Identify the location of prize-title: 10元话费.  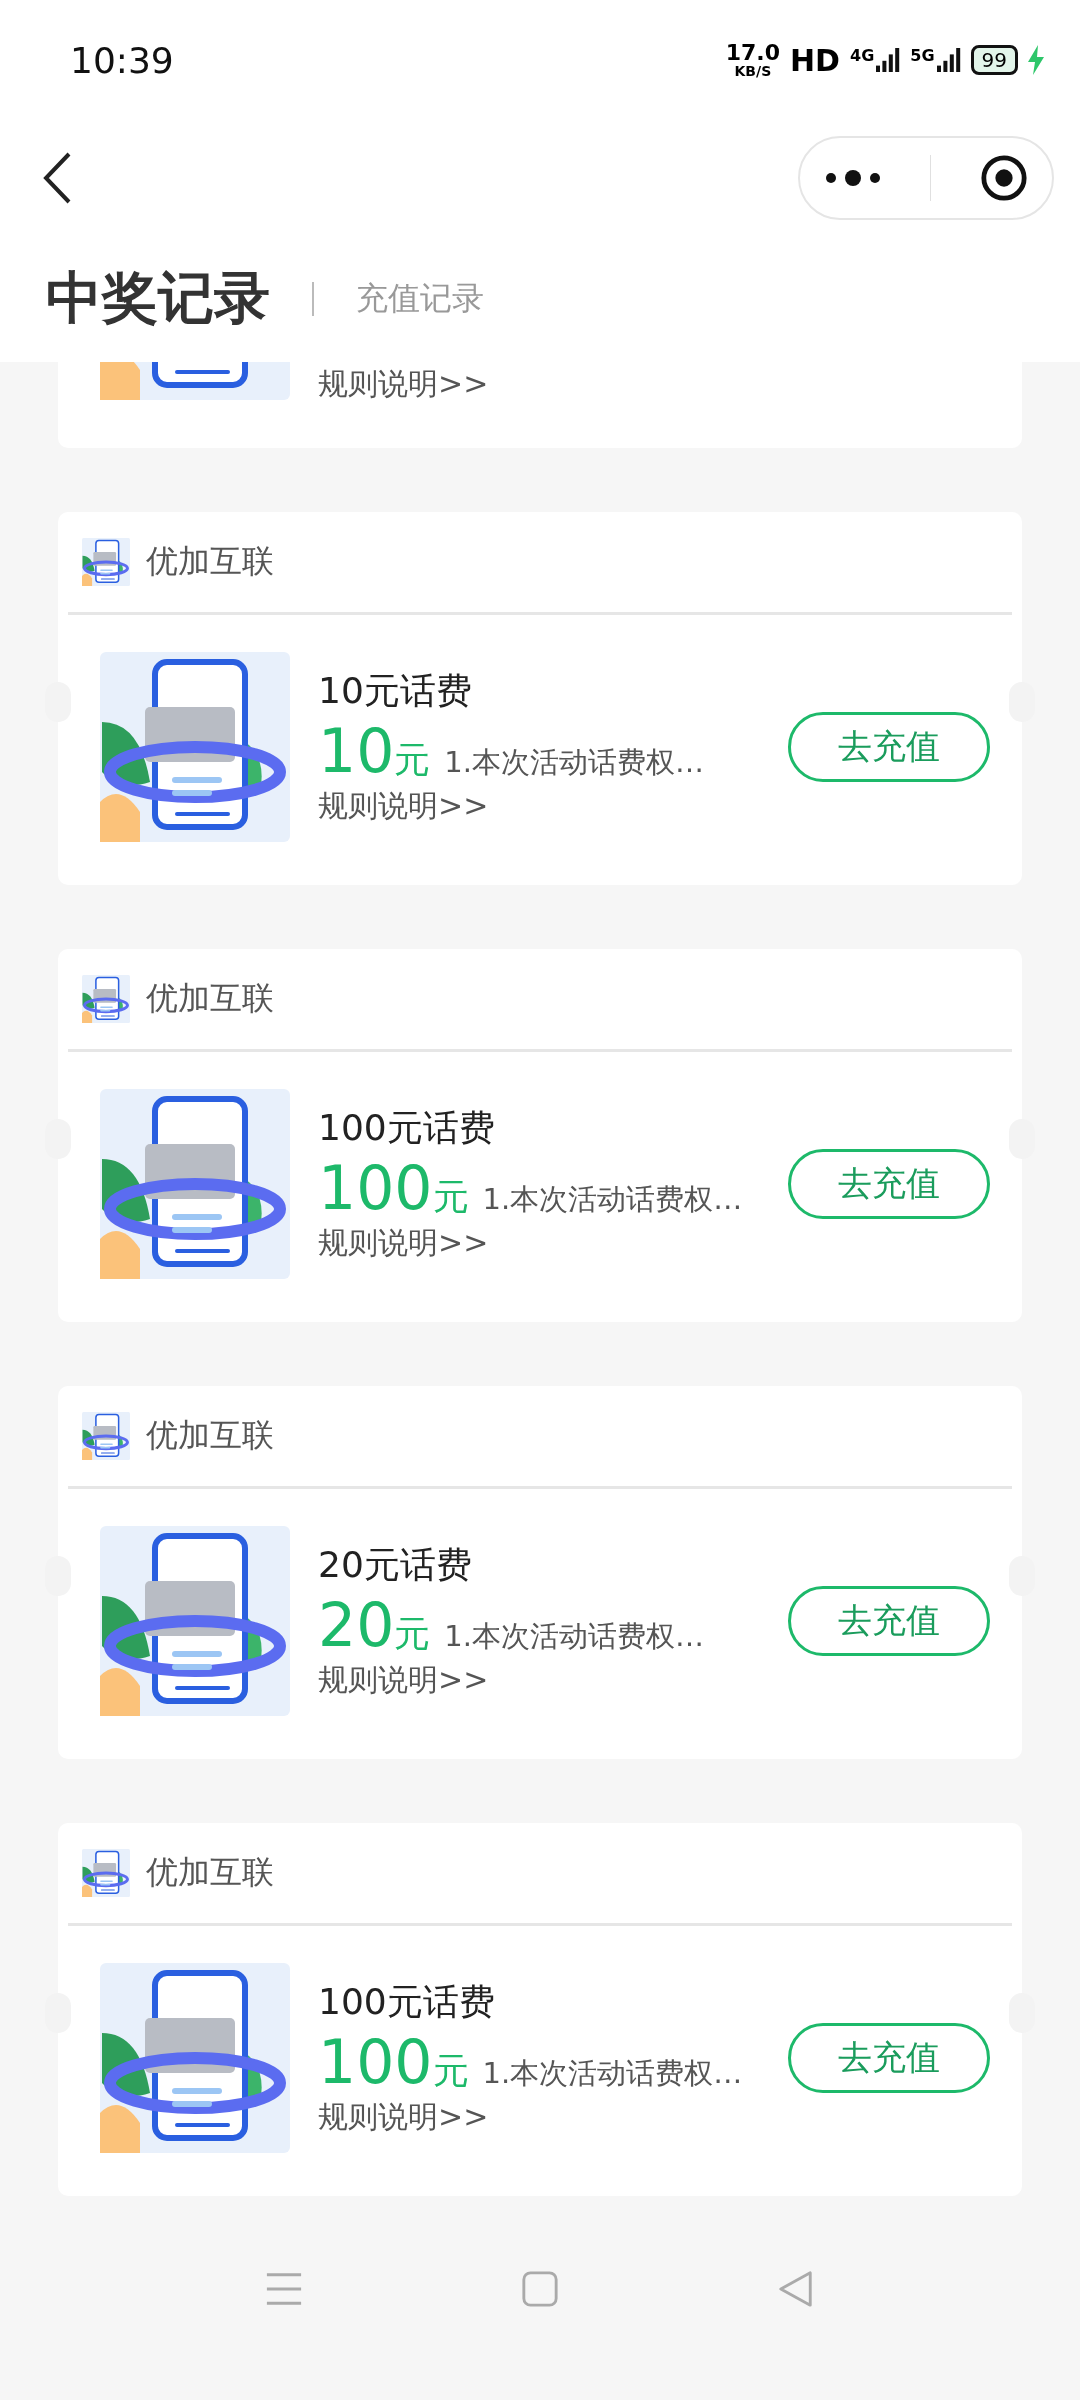
(395, 691).